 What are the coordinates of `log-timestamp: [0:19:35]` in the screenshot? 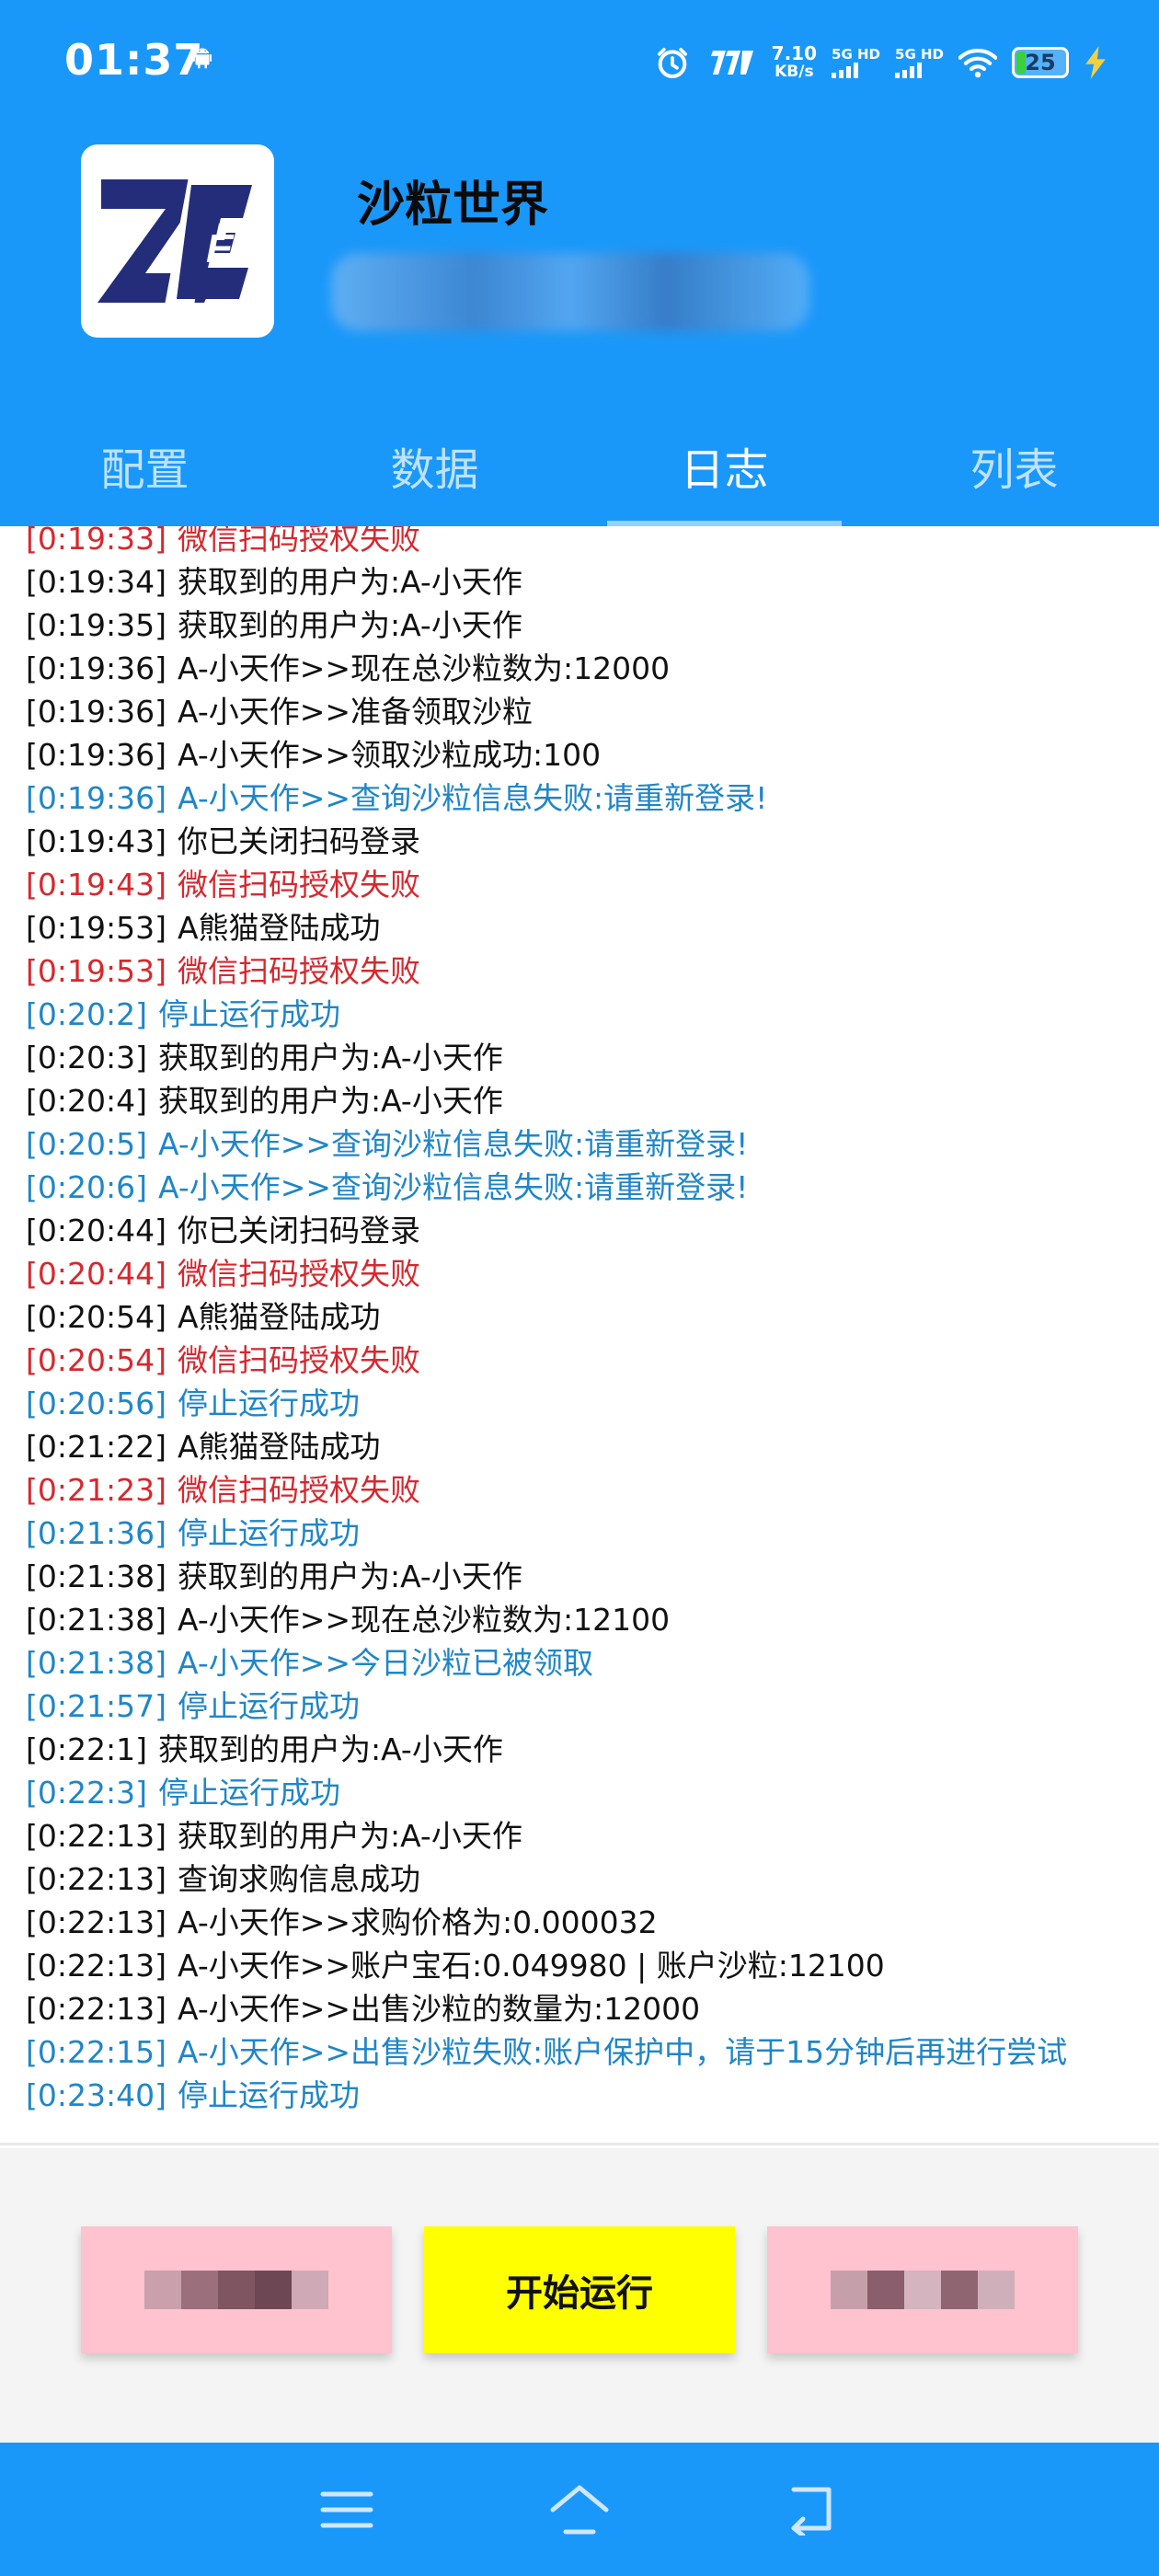 It's located at (96, 625).